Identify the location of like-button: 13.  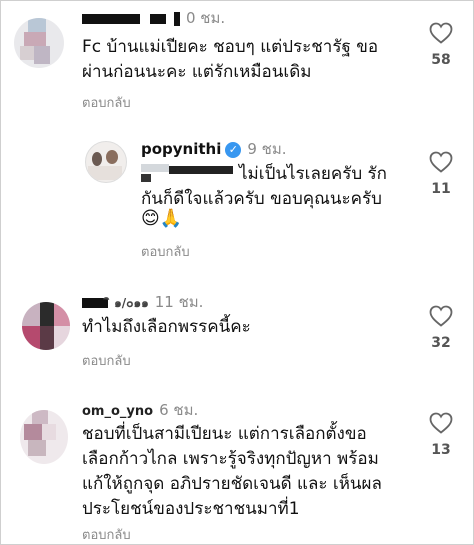
(441, 435).